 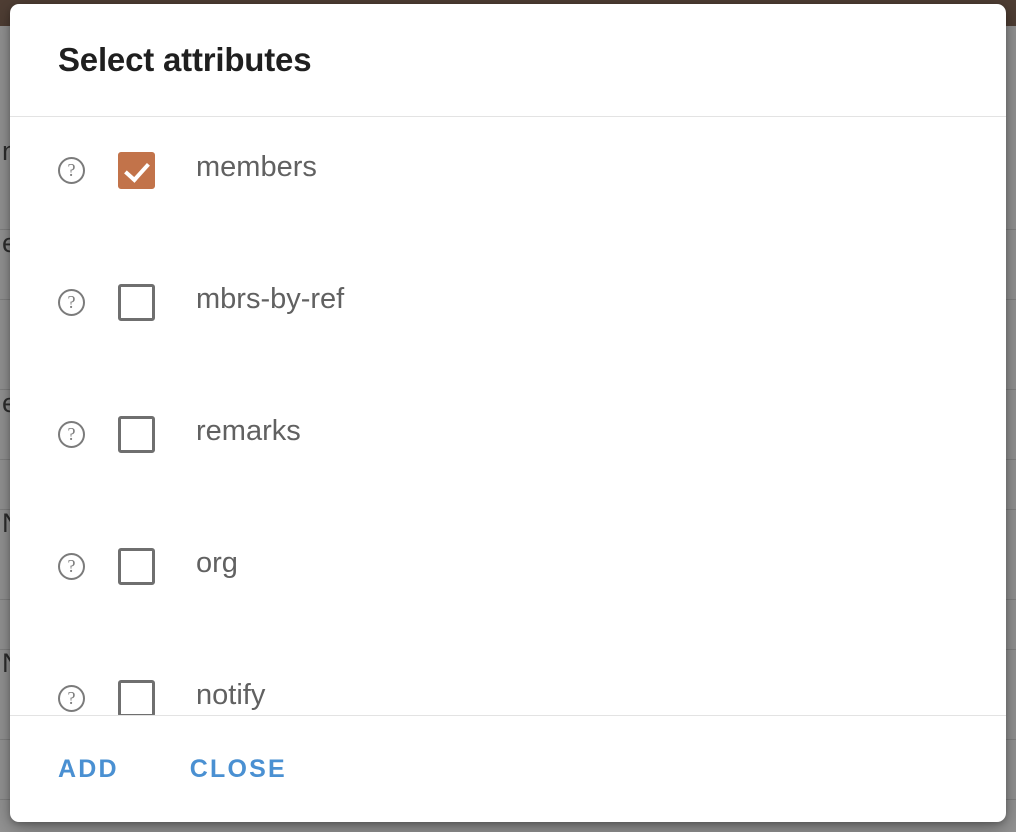 What do you see at coordinates (248, 431) in the screenshot?
I see `attribute-label: remarks` at bounding box center [248, 431].